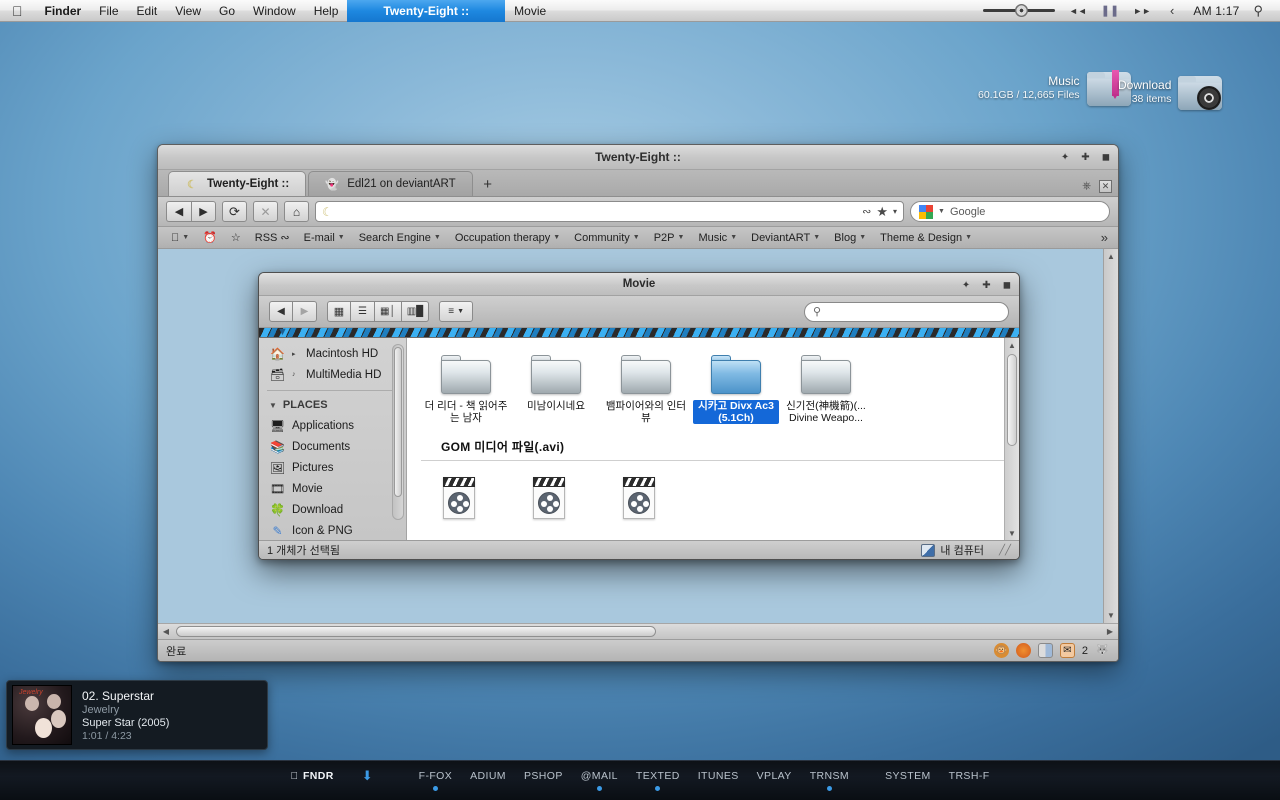  What do you see at coordinates (188, 11) in the screenshot?
I see `menu-item-view: View` at bounding box center [188, 11].